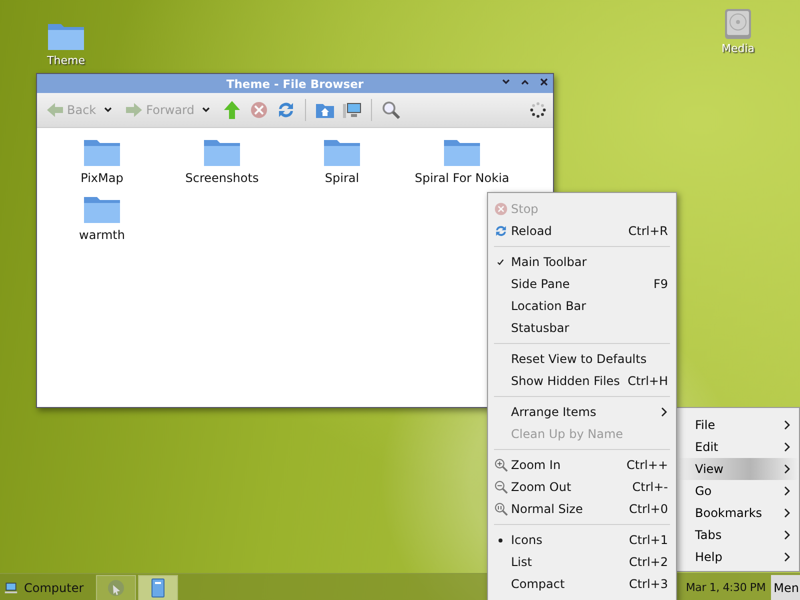 The image size is (800, 600). Describe the element at coordinates (738, 491) in the screenshot. I see `menu-item: Go` at that location.